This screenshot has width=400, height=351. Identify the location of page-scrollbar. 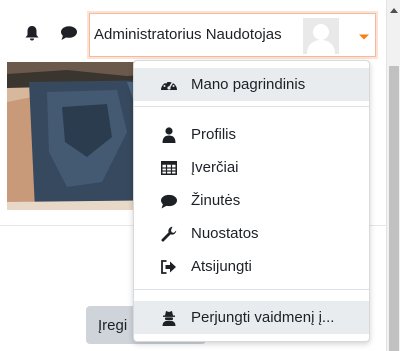
(393, 175).